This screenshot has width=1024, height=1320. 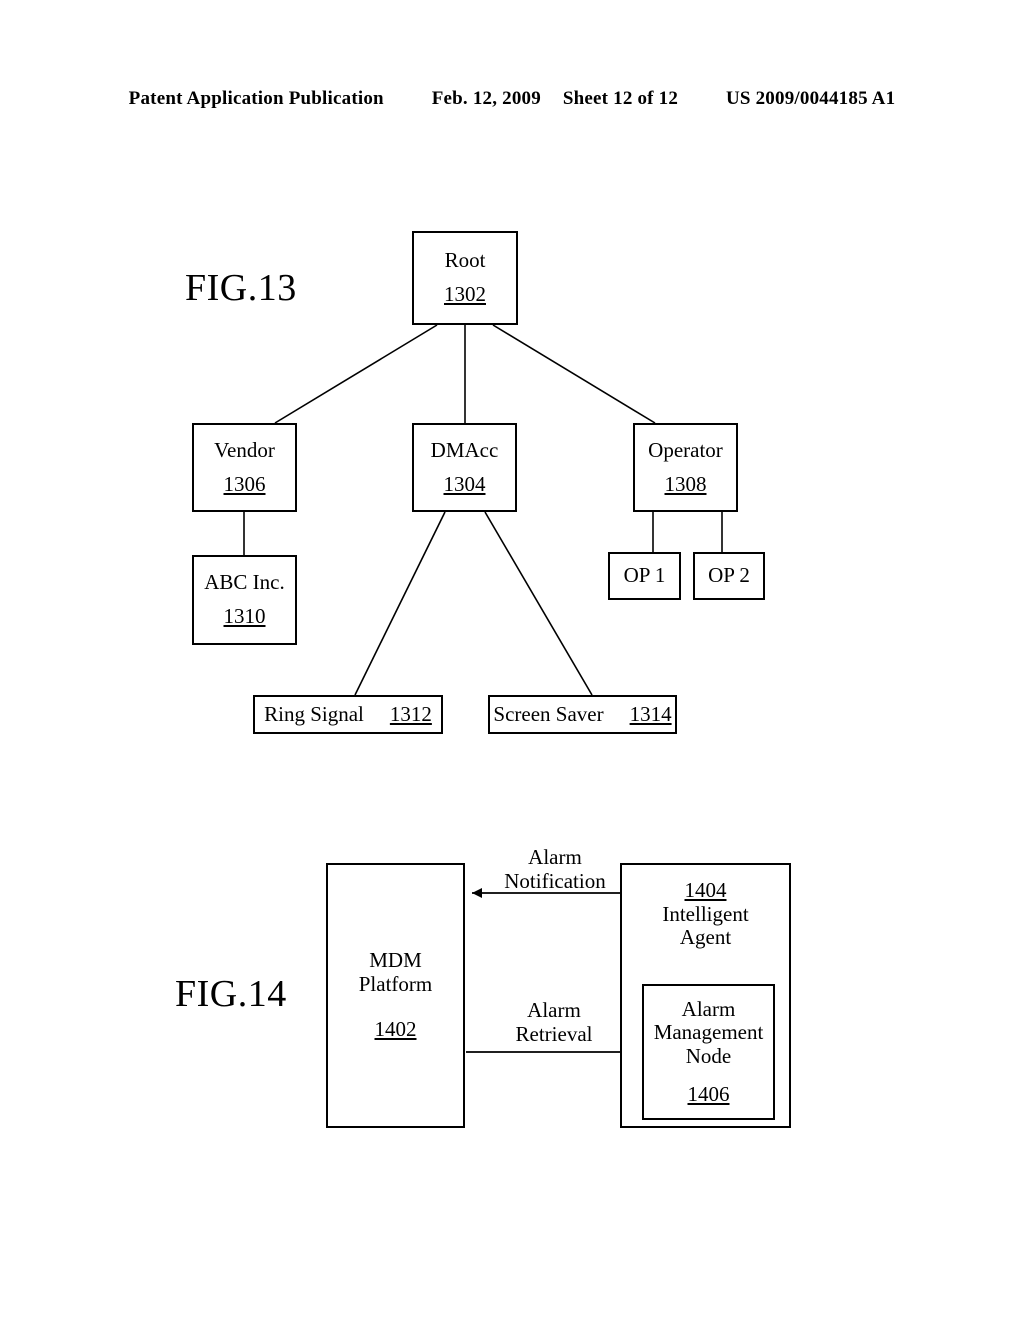 I want to click on node-op-2: OP 2, so click(x=729, y=576).